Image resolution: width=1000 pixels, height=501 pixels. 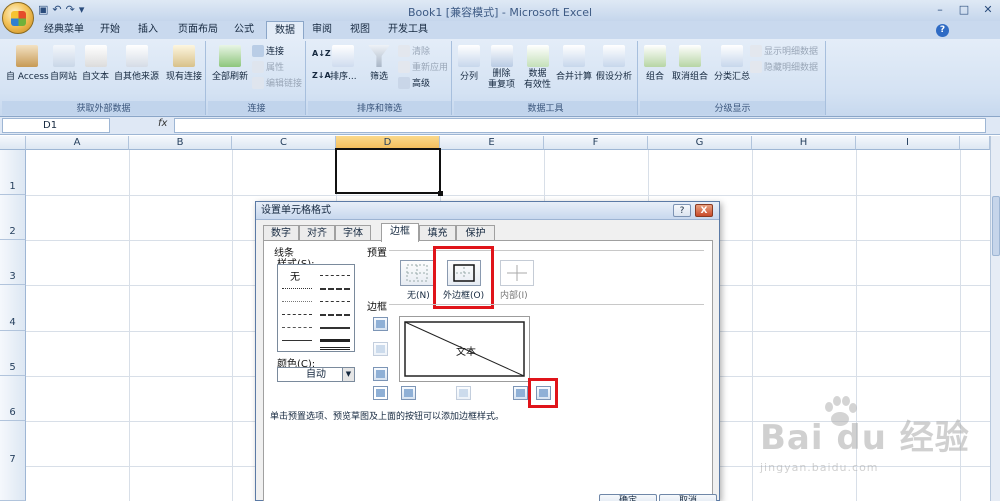 What do you see at coordinates (95, 56) in the screenshot?
I see `text-file-icon` at bounding box center [95, 56].